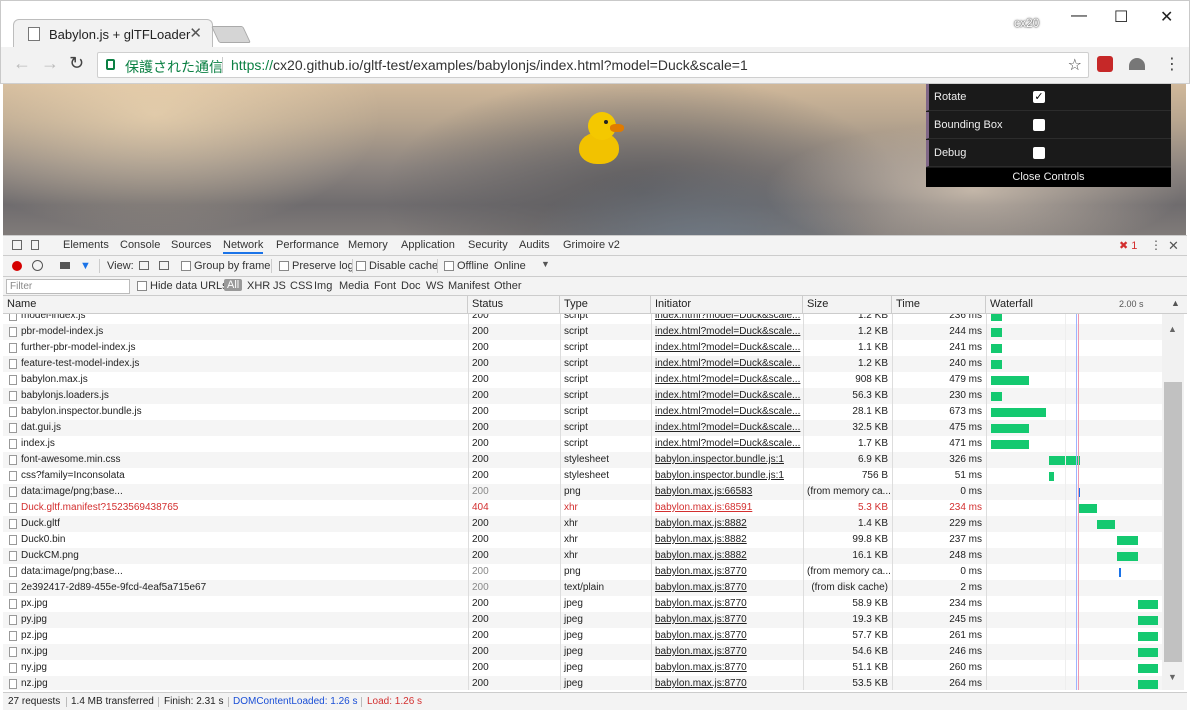  I want to click on cell-name: px.jpg, so click(235, 604).